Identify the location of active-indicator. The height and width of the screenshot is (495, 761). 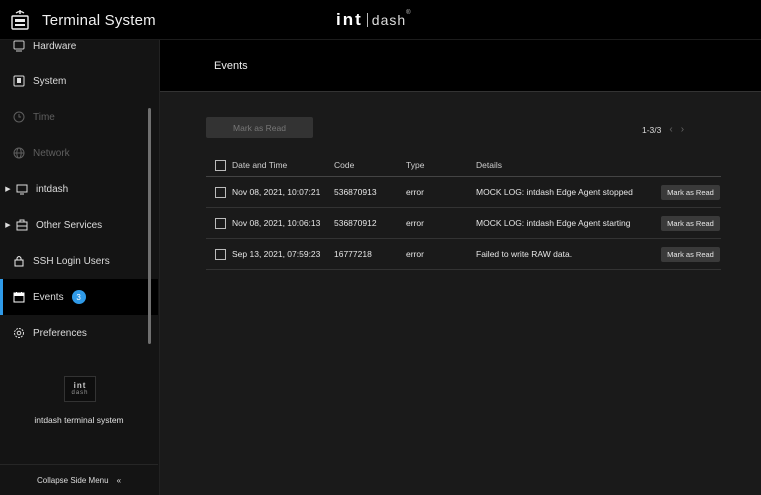
(1, 297).